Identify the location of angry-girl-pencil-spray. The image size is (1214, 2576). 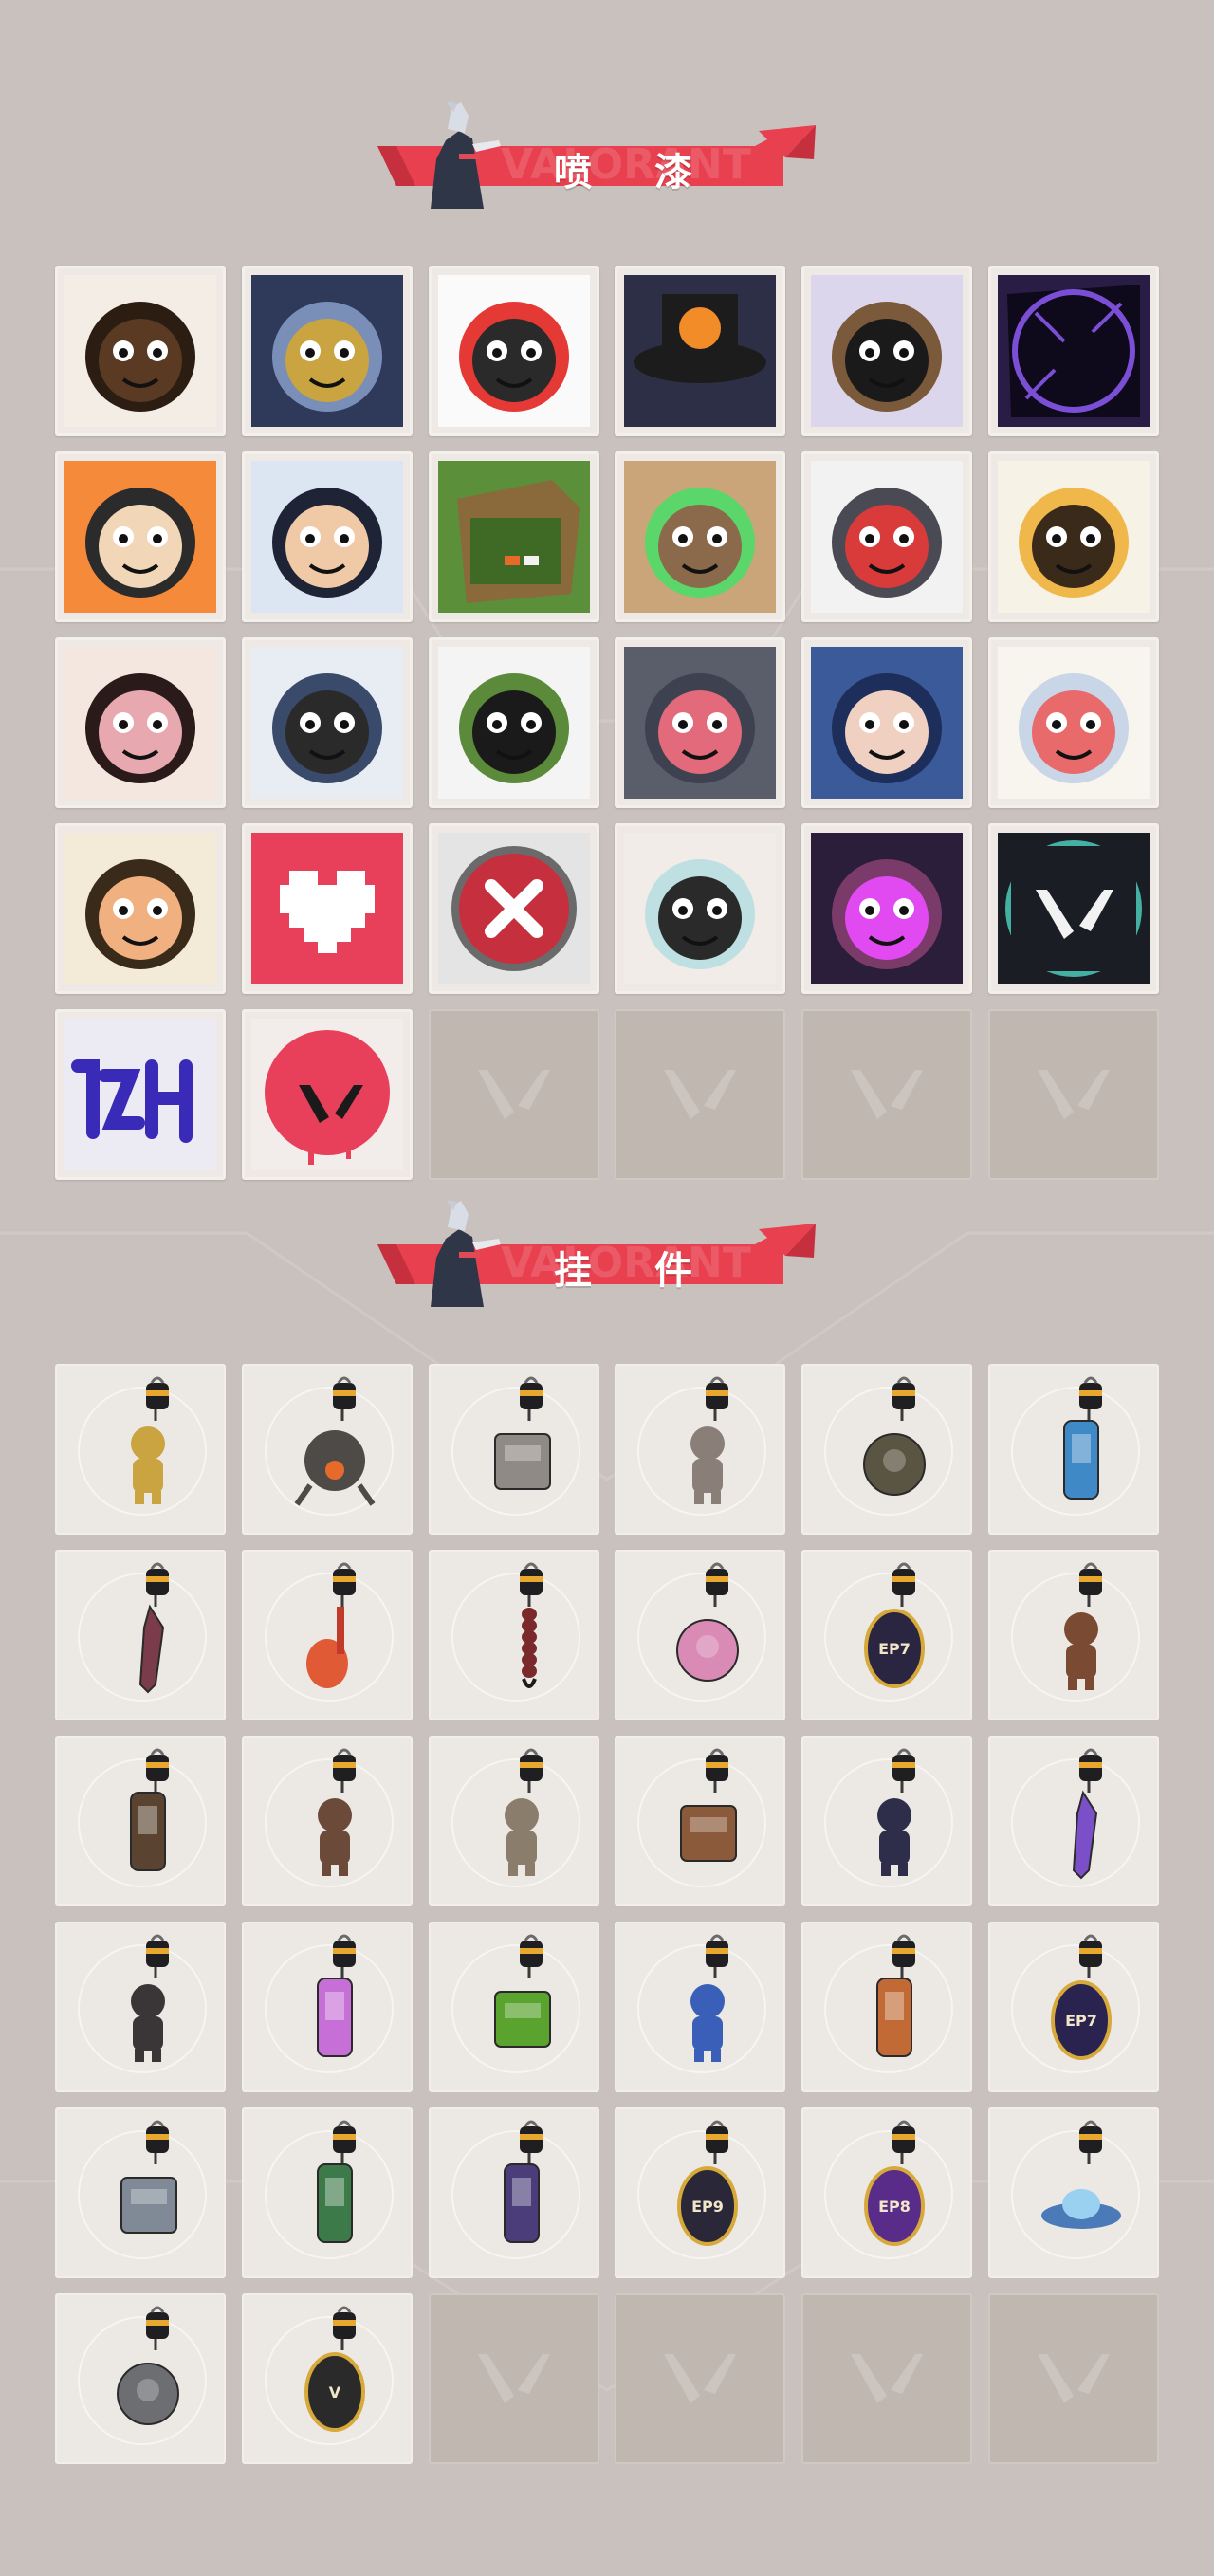
(140, 722).